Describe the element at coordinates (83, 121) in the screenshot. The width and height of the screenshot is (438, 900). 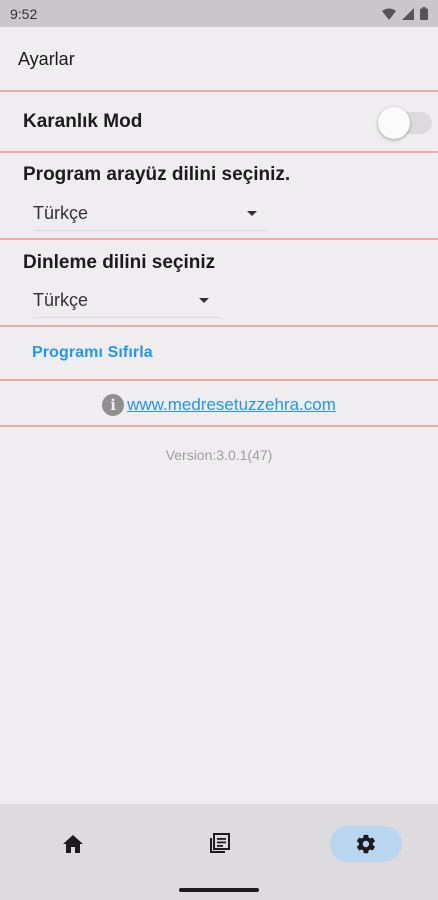
I see `dark-mode-label: Karanlık Mod` at that location.